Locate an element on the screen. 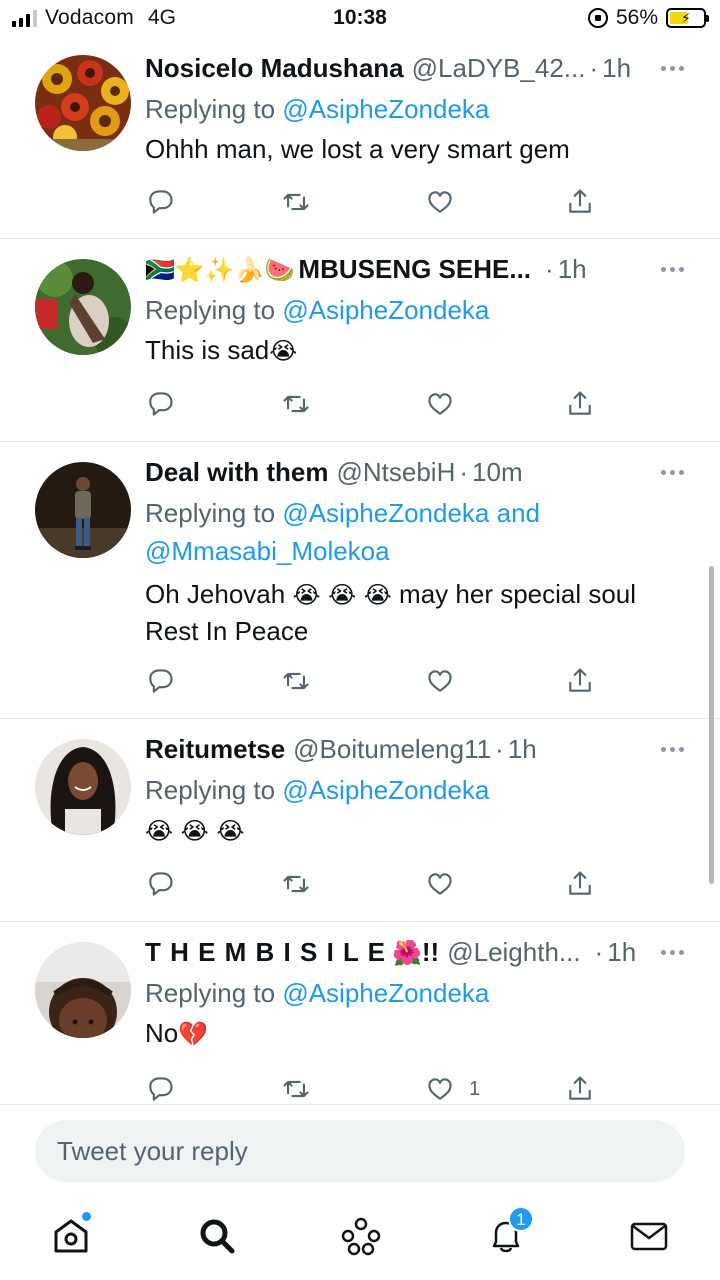  reply-input is located at coordinates (360, 1151).